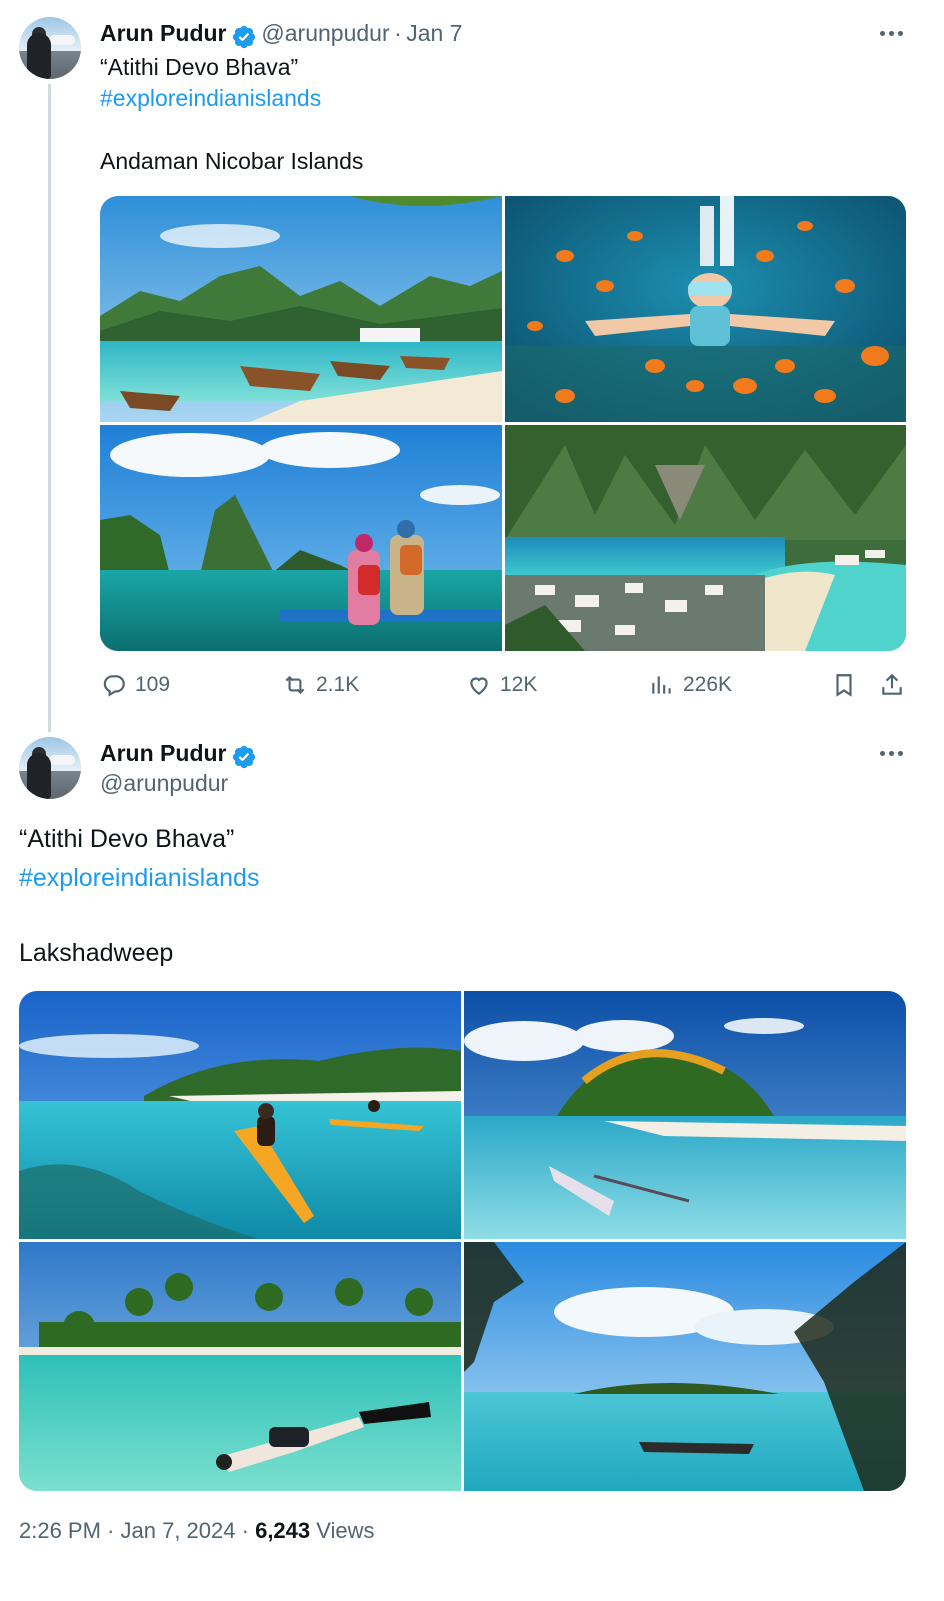 This screenshot has width=944, height=1601. I want to click on image-beach-boats, so click(301, 309).